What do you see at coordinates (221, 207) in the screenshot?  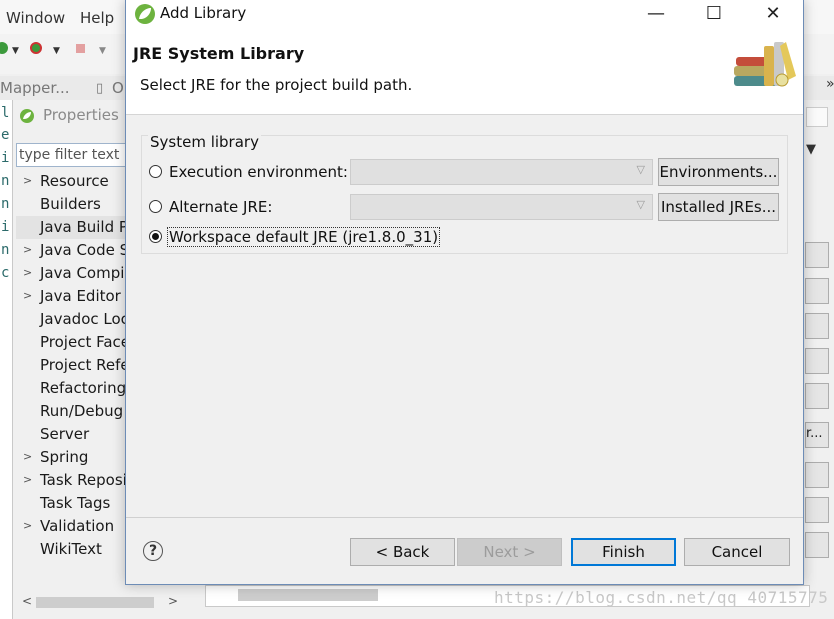 I see `alternate-jre-label: Alternate JRE:` at bounding box center [221, 207].